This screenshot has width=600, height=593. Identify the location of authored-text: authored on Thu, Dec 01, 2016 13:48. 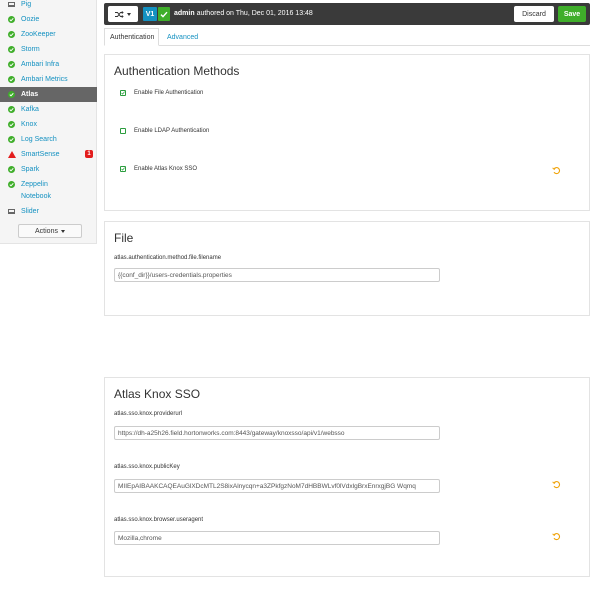
(254, 13).